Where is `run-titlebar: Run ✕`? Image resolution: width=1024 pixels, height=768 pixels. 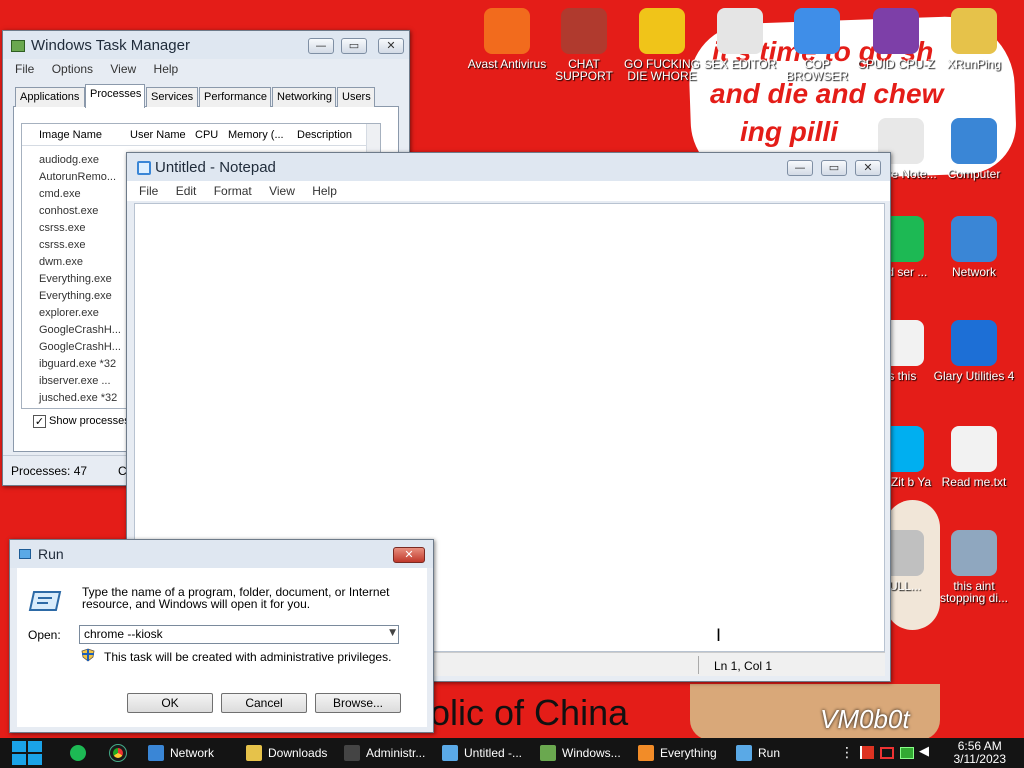
run-titlebar: Run ✕ is located at coordinates (221, 554).